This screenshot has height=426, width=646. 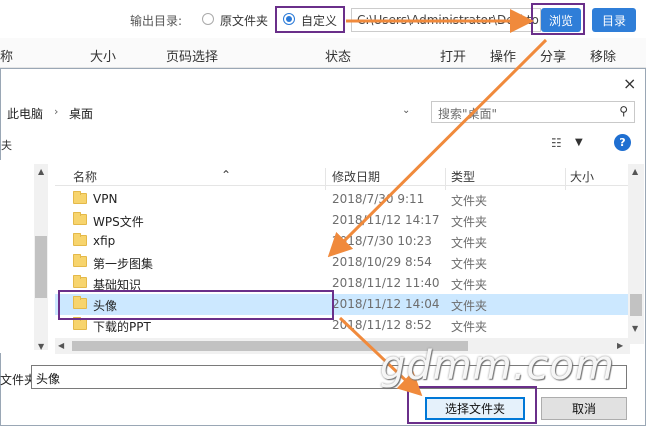 I want to click on sort-up-icon: ⌃, so click(x=226, y=175).